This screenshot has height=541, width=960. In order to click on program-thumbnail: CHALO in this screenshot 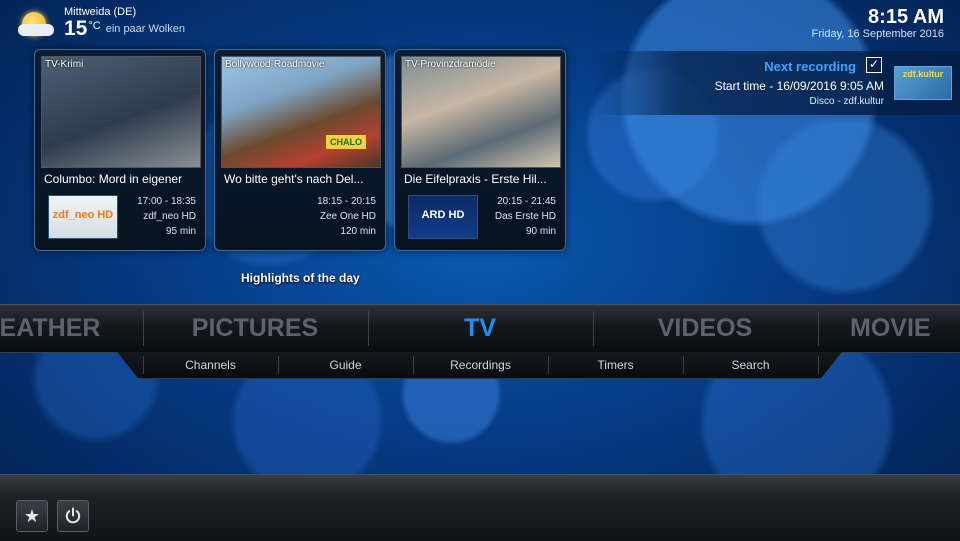, I will do `click(301, 112)`.